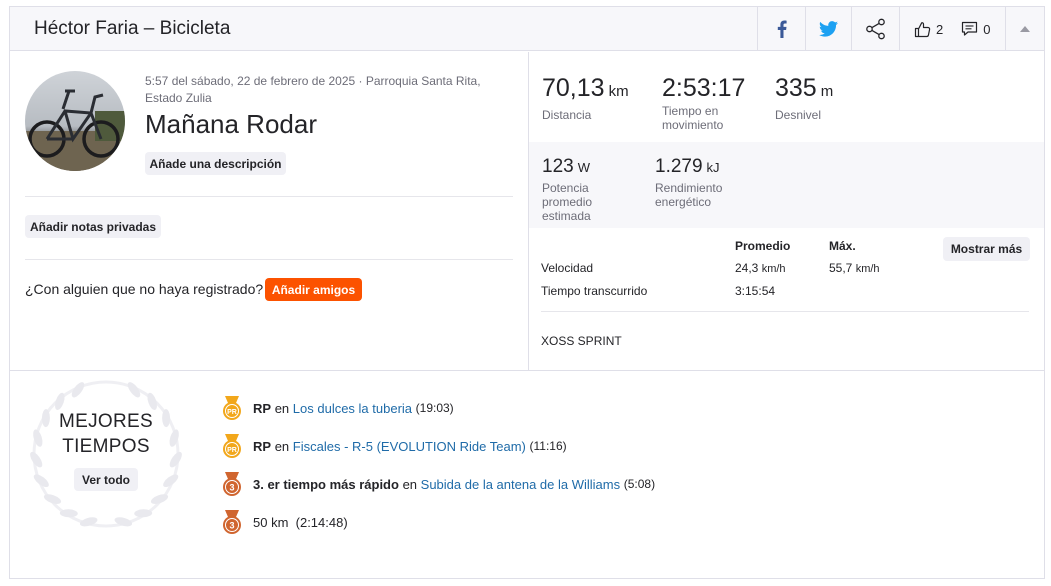  Describe the element at coordinates (567, 202) in the screenshot. I see `power-label: Potencia promedio estimada` at that location.